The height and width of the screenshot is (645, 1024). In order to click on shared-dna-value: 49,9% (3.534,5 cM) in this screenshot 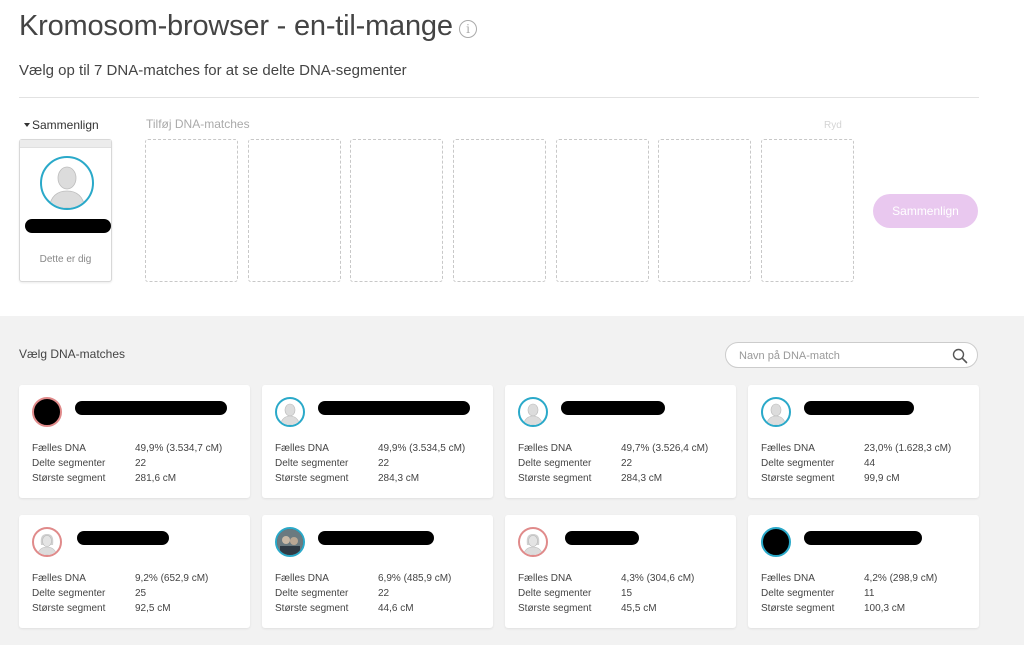, I will do `click(422, 448)`.